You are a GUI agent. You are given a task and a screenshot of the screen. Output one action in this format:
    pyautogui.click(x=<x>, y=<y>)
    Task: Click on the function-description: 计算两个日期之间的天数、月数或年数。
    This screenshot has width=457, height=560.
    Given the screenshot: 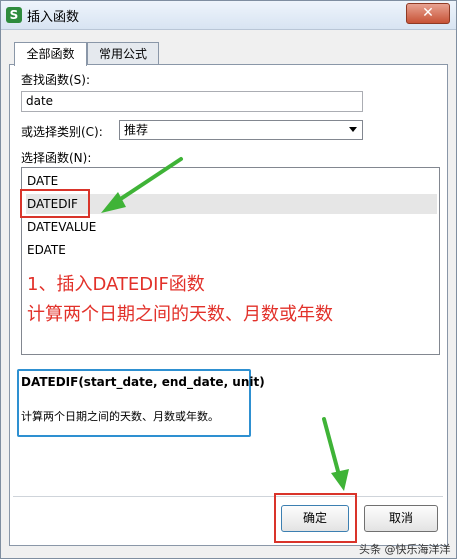 What is the action you would take?
    pyautogui.click(x=120, y=416)
    